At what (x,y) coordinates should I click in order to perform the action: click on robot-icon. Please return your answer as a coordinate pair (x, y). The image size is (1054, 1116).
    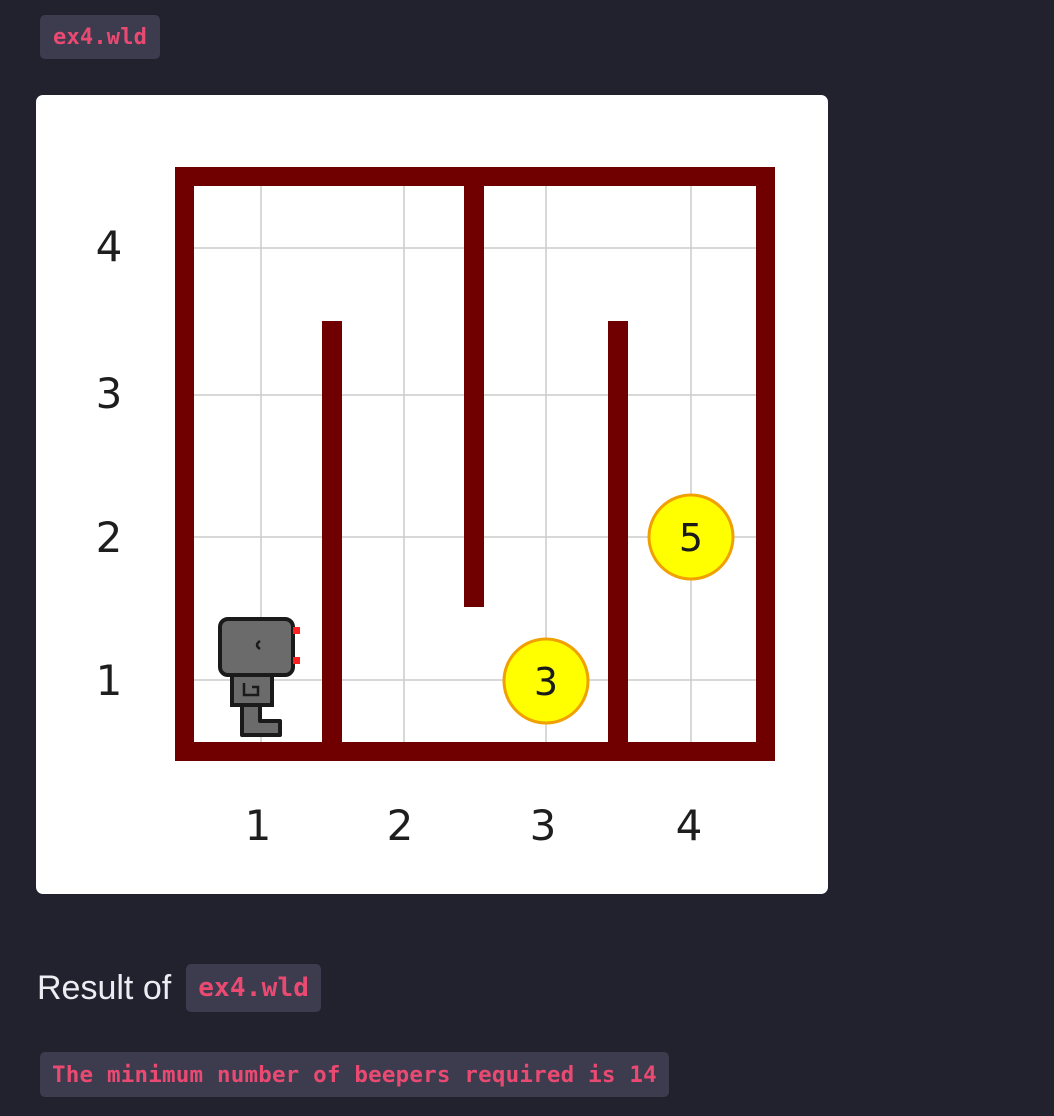
    Looking at the image, I should click on (259, 677).